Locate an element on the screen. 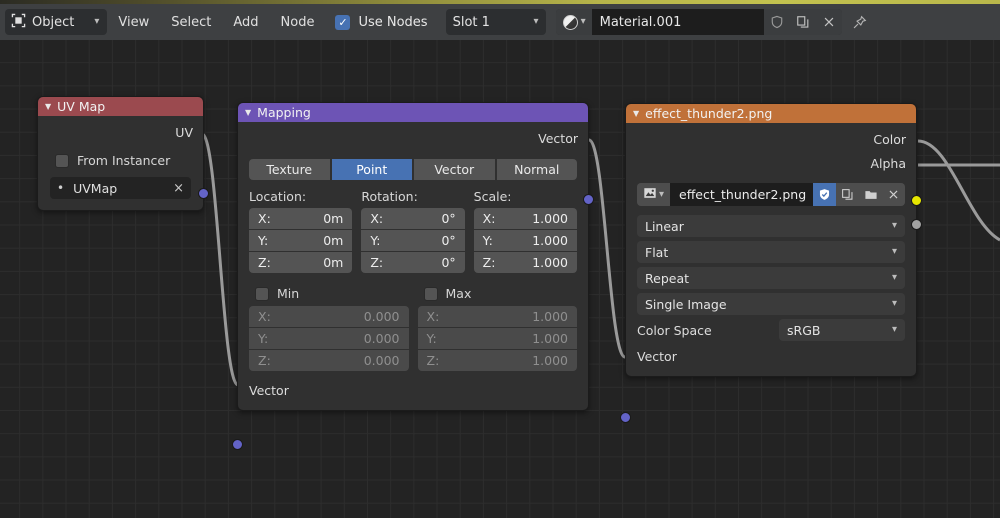 The height and width of the screenshot is (518, 1000). pin-icon is located at coordinates (860, 22).